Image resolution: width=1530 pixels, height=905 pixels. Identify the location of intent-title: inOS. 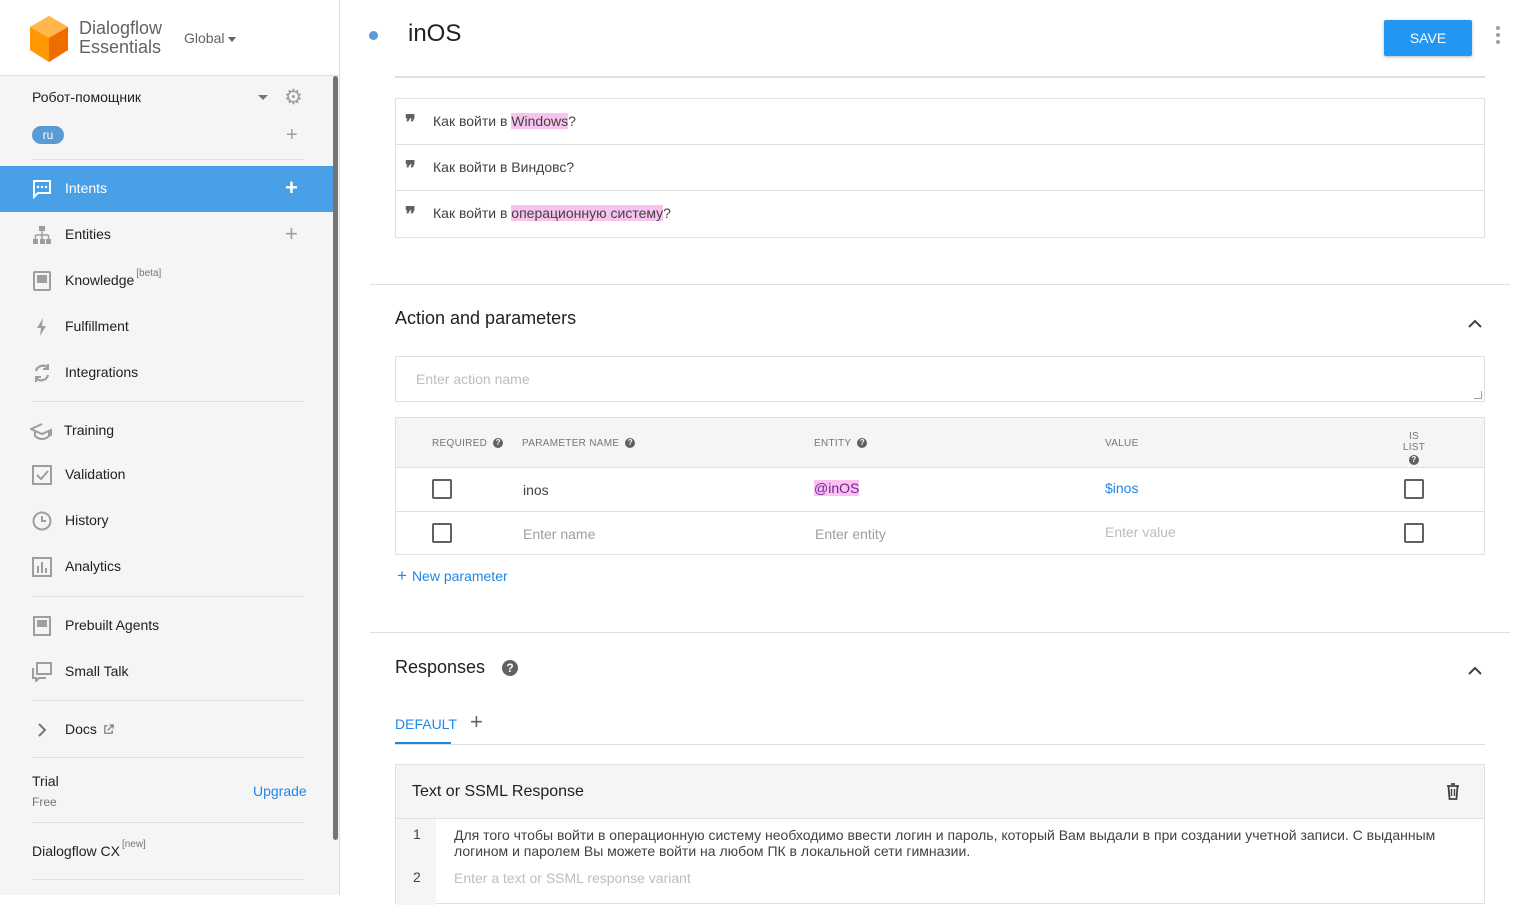
(434, 34).